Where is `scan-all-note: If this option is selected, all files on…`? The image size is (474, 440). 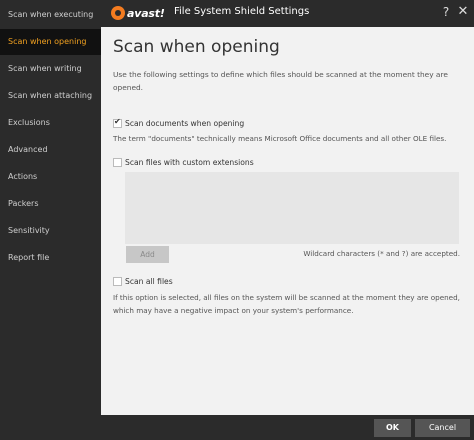
scan-all-note: If this option is selected, all files on… is located at coordinates (286, 304).